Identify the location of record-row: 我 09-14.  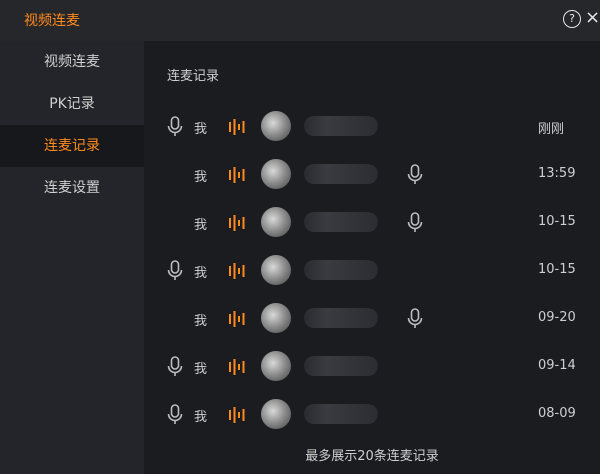
(372, 367).